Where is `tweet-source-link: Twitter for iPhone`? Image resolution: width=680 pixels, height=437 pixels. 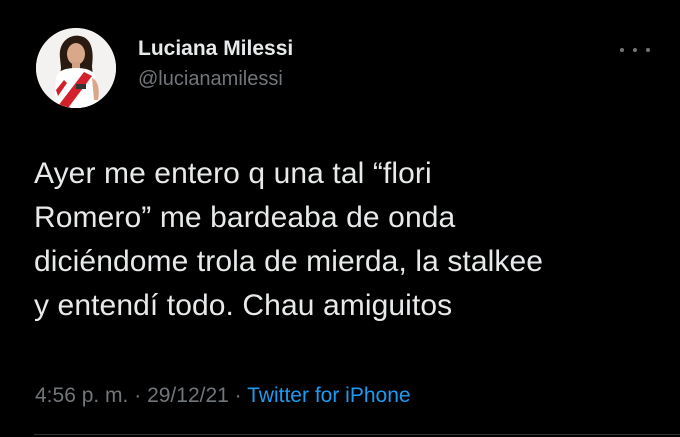 tweet-source-link: Twitter for iPhone is located at coordinates (328, 395).